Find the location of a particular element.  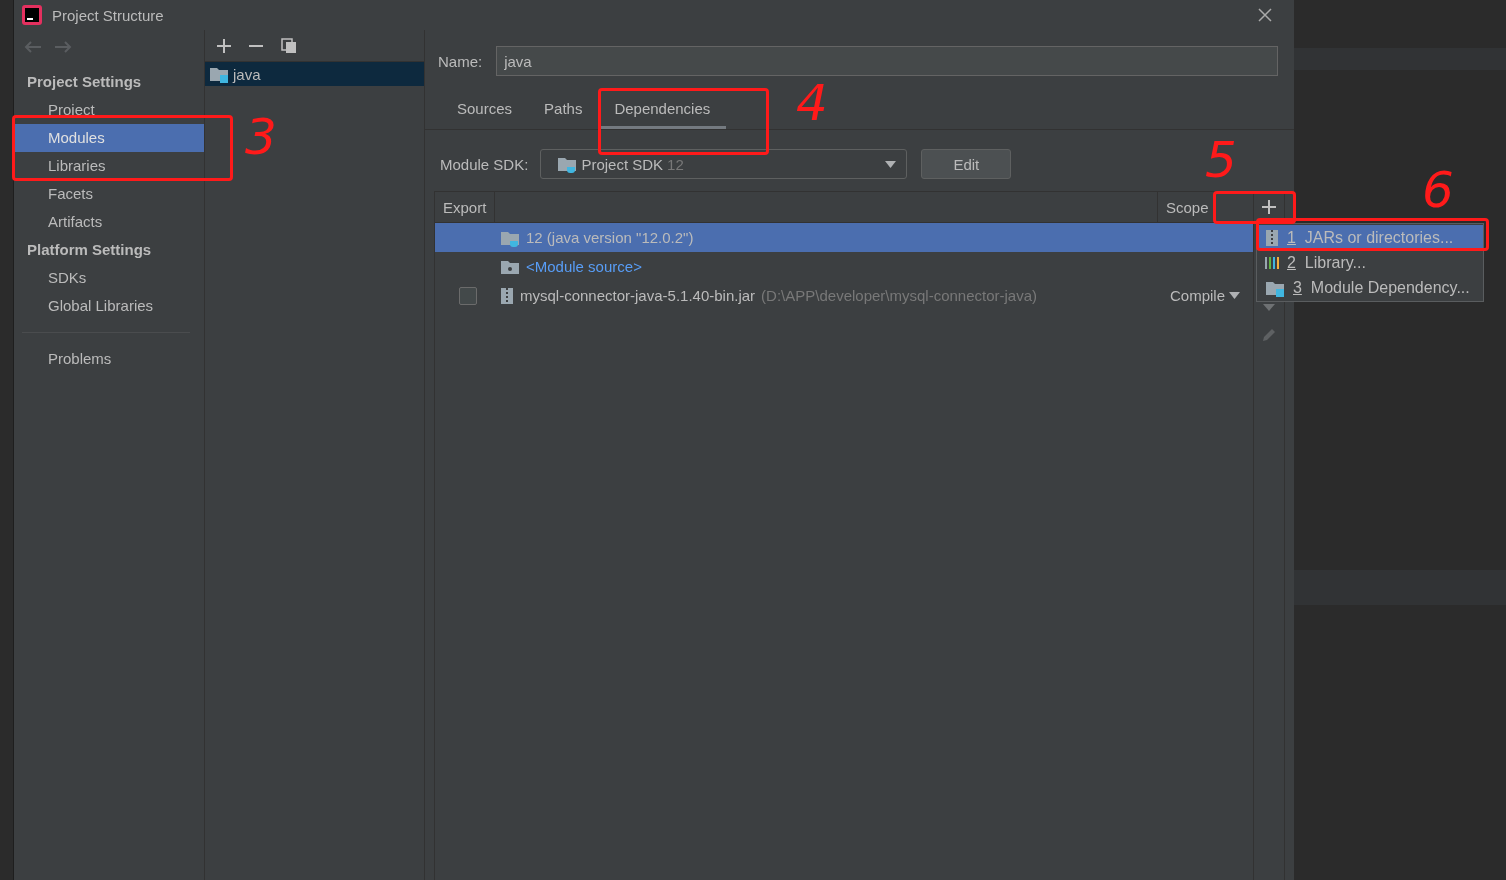

sidebar-item: Problems is located at coordinates (109, 359).